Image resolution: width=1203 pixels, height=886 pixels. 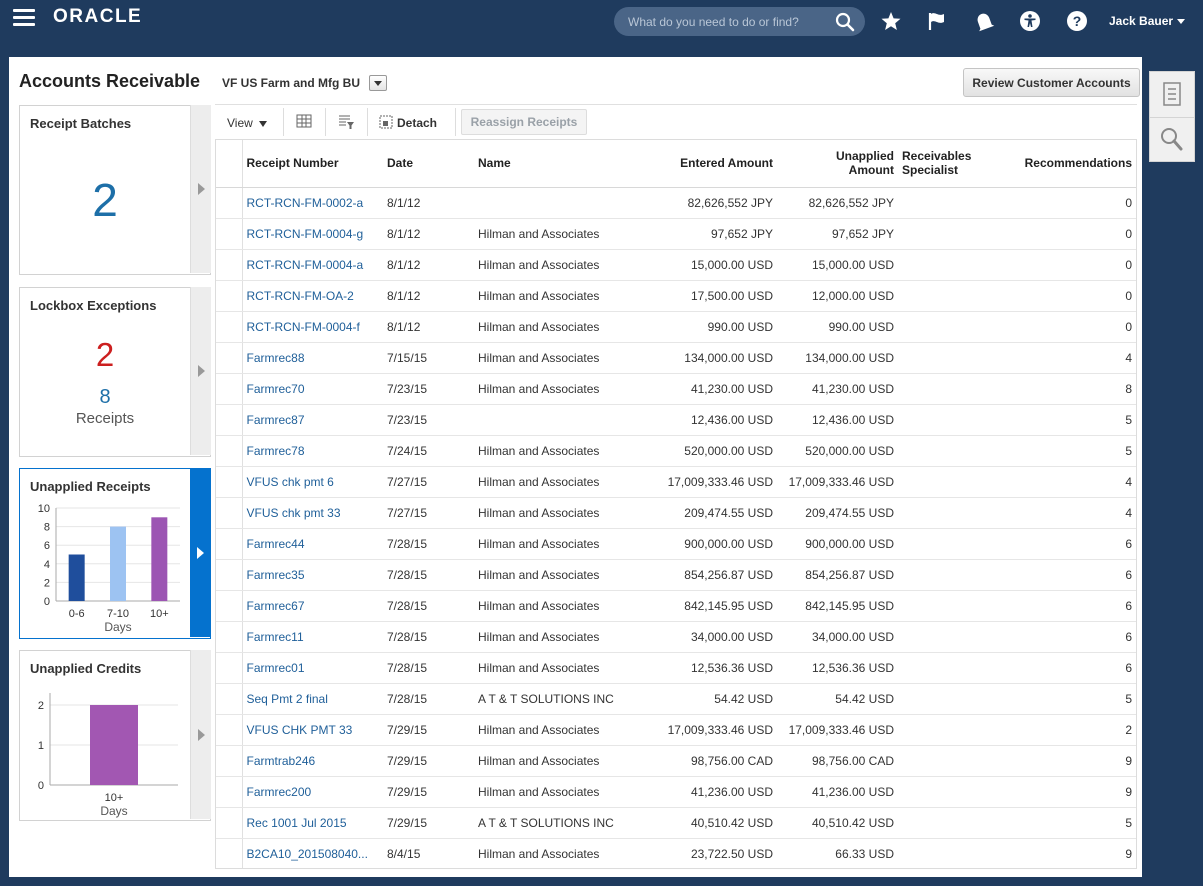 What do you see at coordinates (984, 21) in the screenshot?
I see `bell-icon` at bounding box center [984, 21].